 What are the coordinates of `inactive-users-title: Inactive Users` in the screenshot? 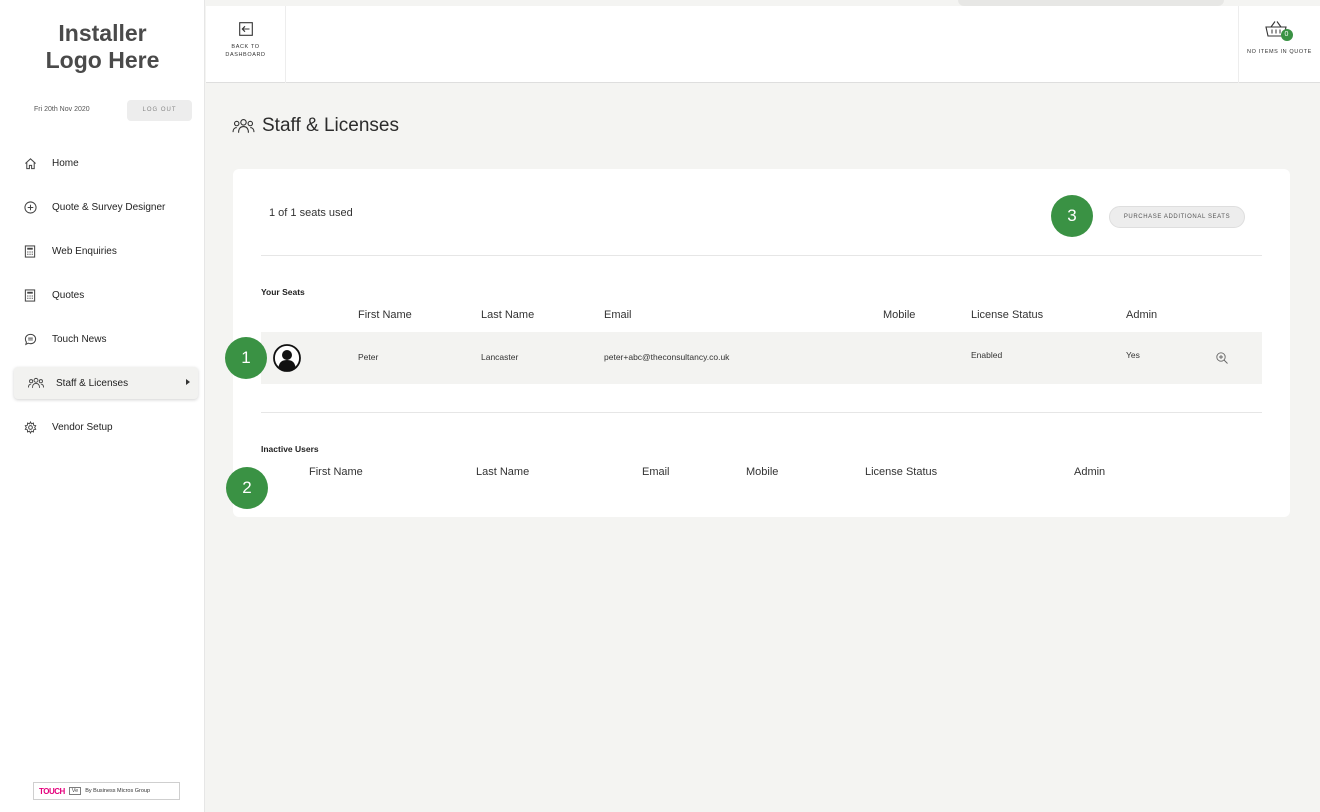 It's located at (290, 449).